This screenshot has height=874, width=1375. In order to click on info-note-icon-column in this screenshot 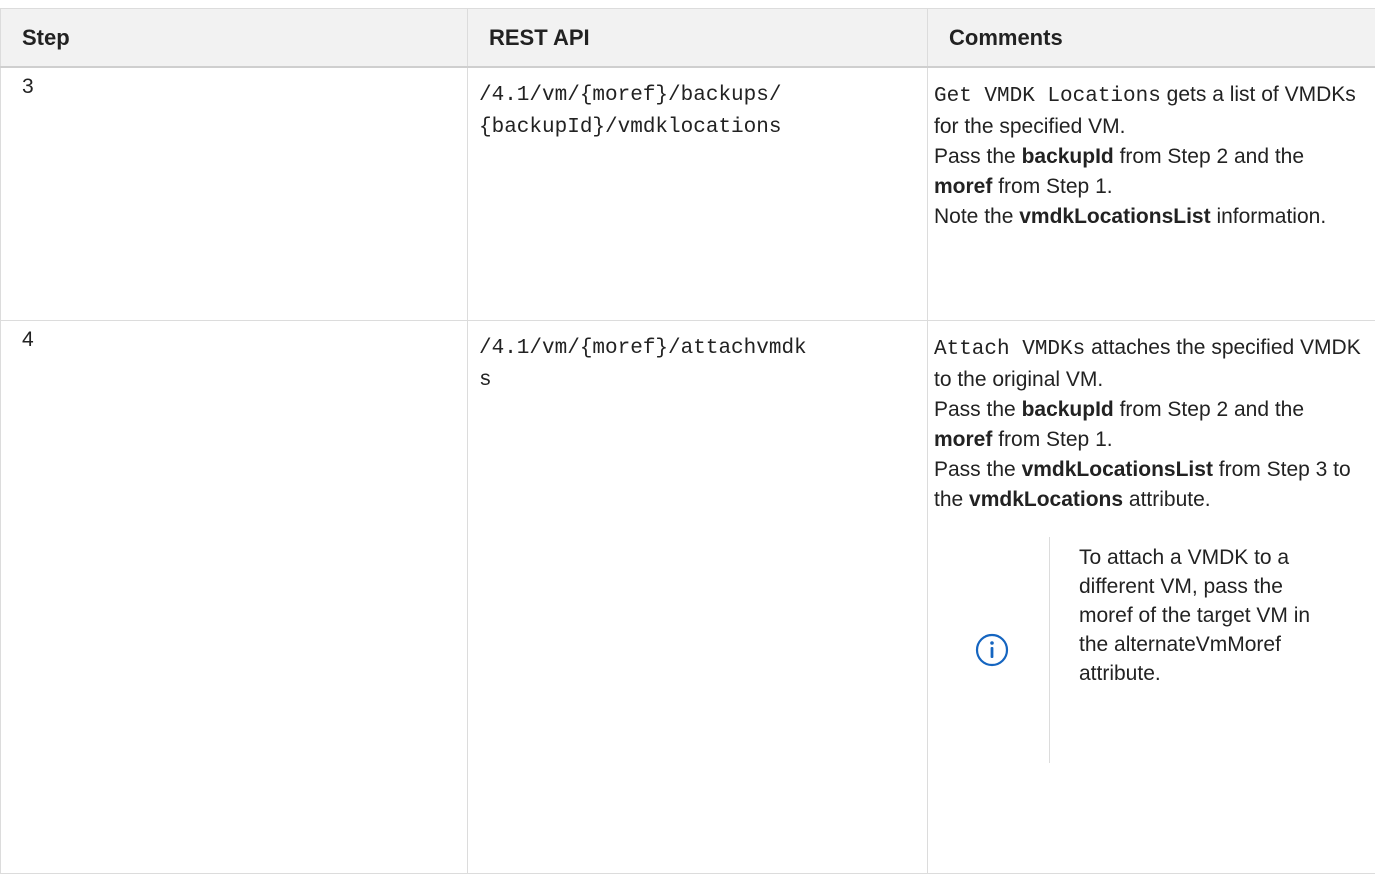, I will do `click(992, 650)`.